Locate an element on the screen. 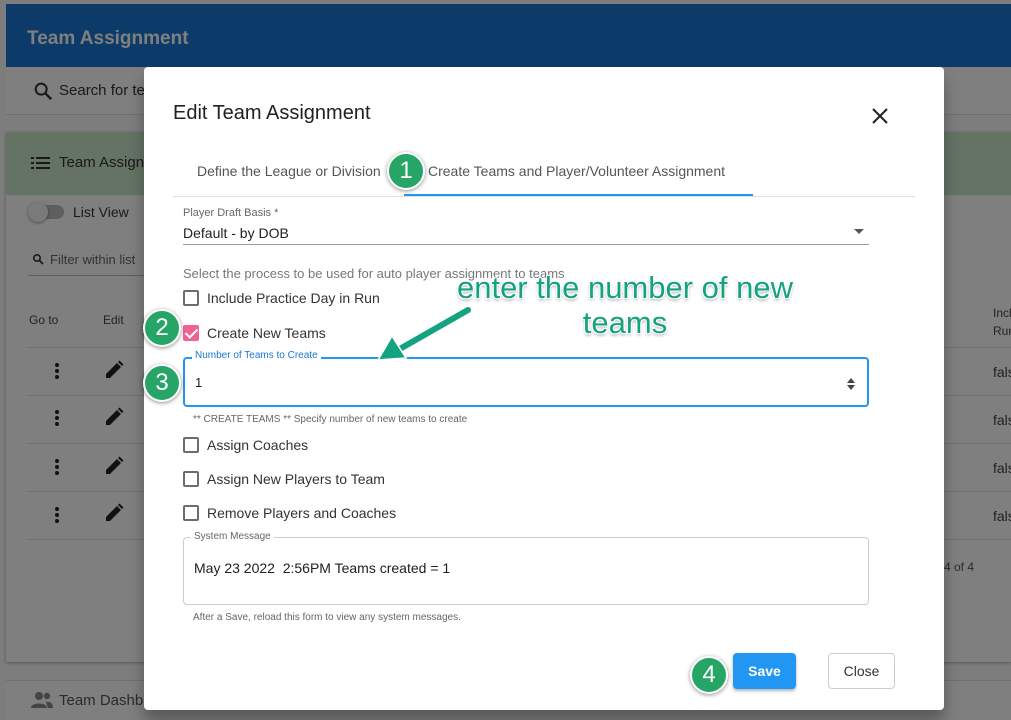  number-of-teams-label: Number of Teams to Create is located at coordinates (256, 355).